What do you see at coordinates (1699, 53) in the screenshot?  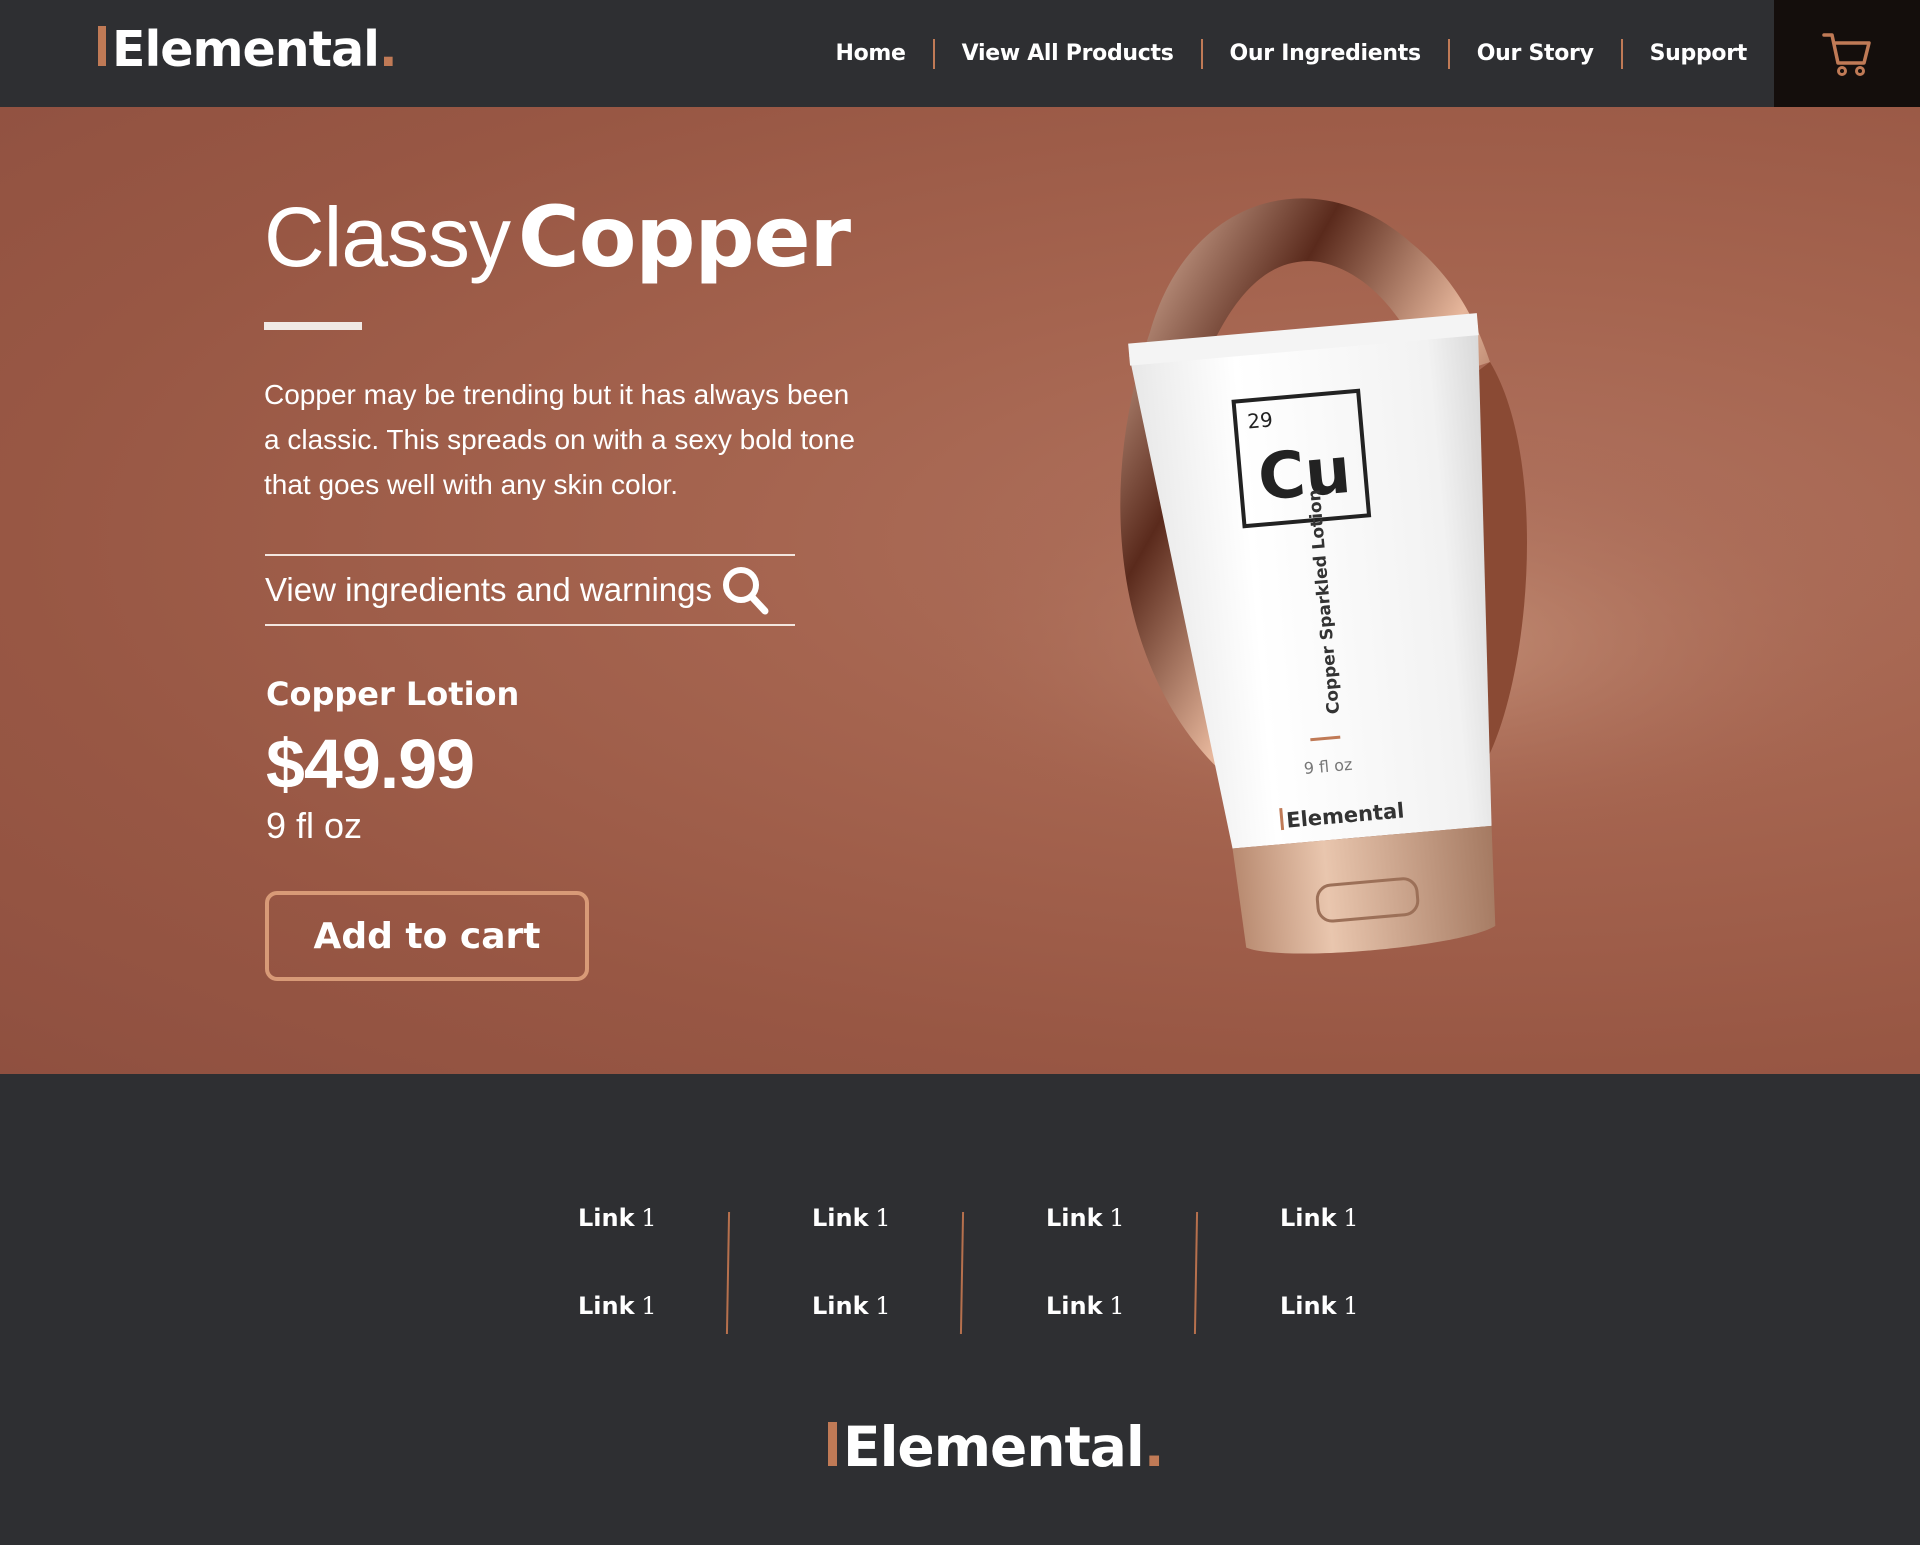 I see `nav-support: Support` at bounding box center [1699, 53].